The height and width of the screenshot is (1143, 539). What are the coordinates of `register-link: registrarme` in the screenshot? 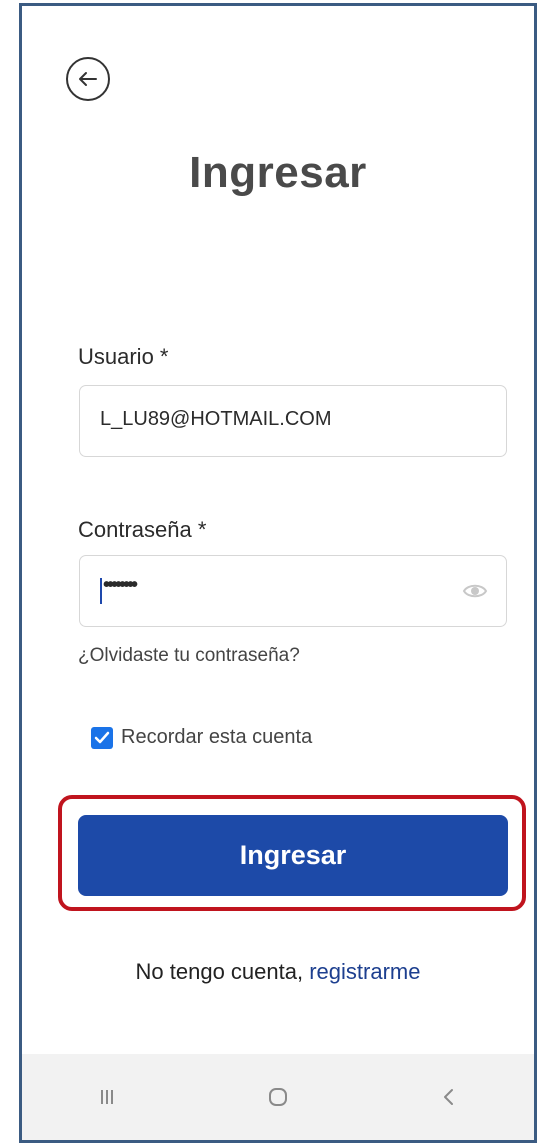 It's located at (364, 971).